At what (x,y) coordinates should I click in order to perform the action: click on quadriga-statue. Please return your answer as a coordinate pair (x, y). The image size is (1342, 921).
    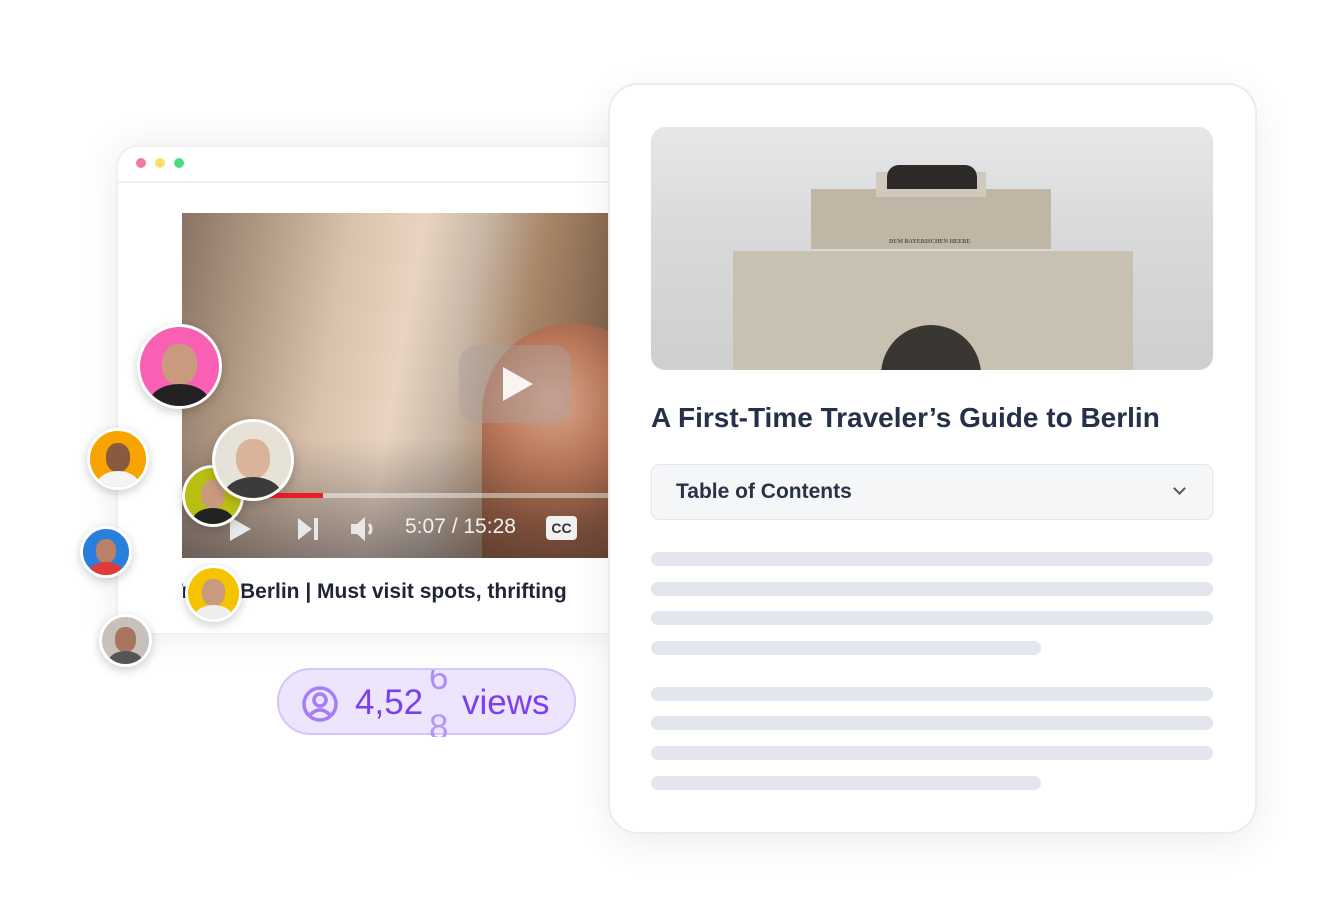
    Looking at the image, I should click on (932, 177).